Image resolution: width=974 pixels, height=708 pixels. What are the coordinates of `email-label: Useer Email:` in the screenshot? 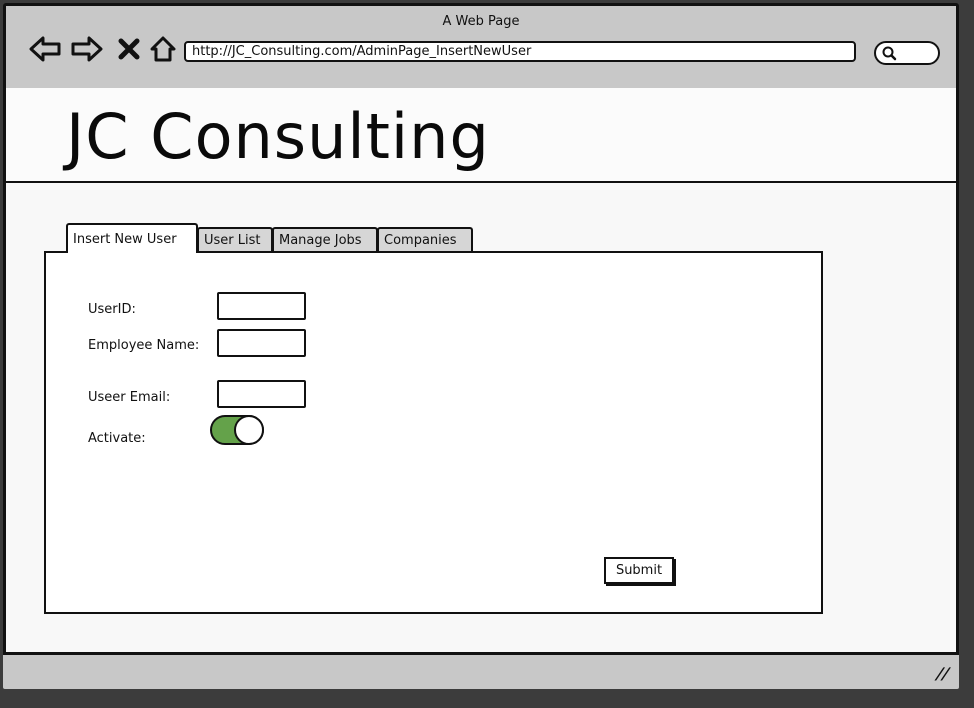 It's located at (129, 397).